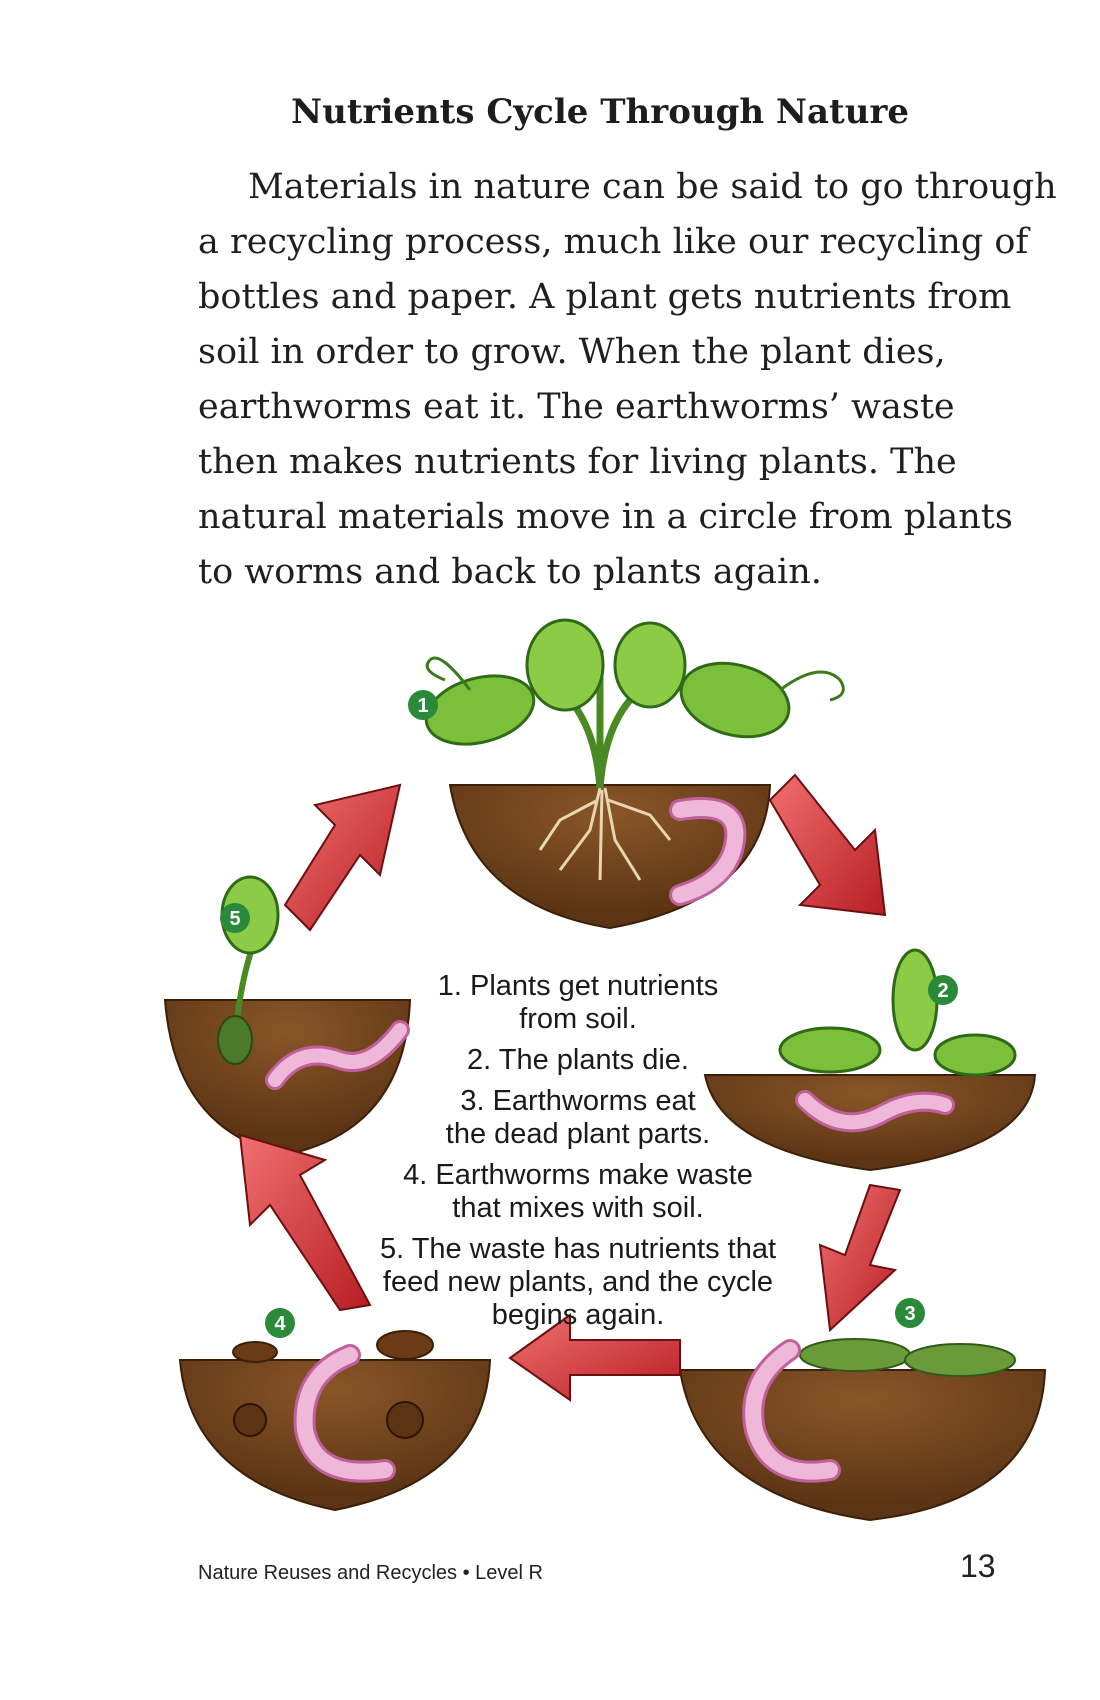 This screenshot has width=1100, height=1700. Describe the element at coordinates (578, 1101) in the screenshot. I see `step-3-line-1: 3. Earthworms eat` at that location.